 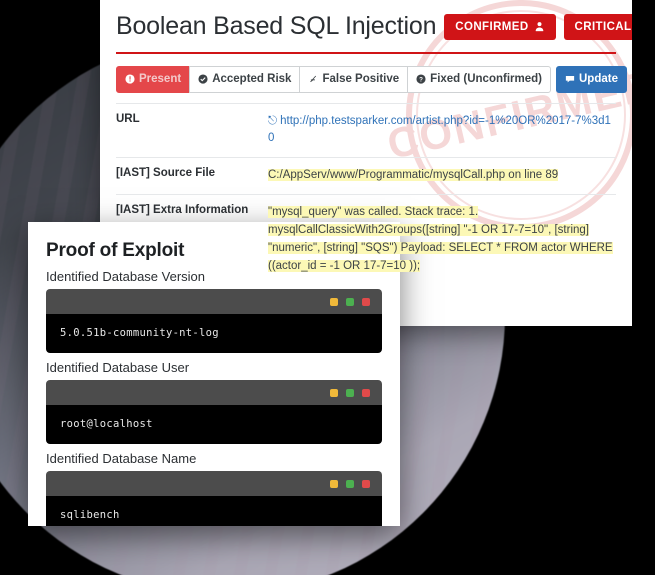 I want to click on terminal-output-db-name: sqlibench, so click(x=214, y=511).